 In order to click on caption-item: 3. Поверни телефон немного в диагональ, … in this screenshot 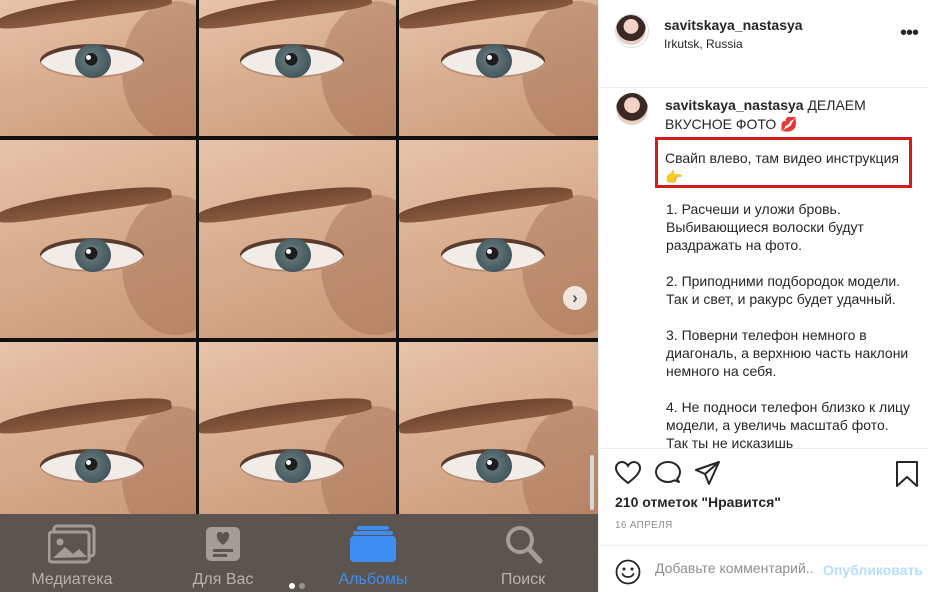, I will do `click(787, 353)`.